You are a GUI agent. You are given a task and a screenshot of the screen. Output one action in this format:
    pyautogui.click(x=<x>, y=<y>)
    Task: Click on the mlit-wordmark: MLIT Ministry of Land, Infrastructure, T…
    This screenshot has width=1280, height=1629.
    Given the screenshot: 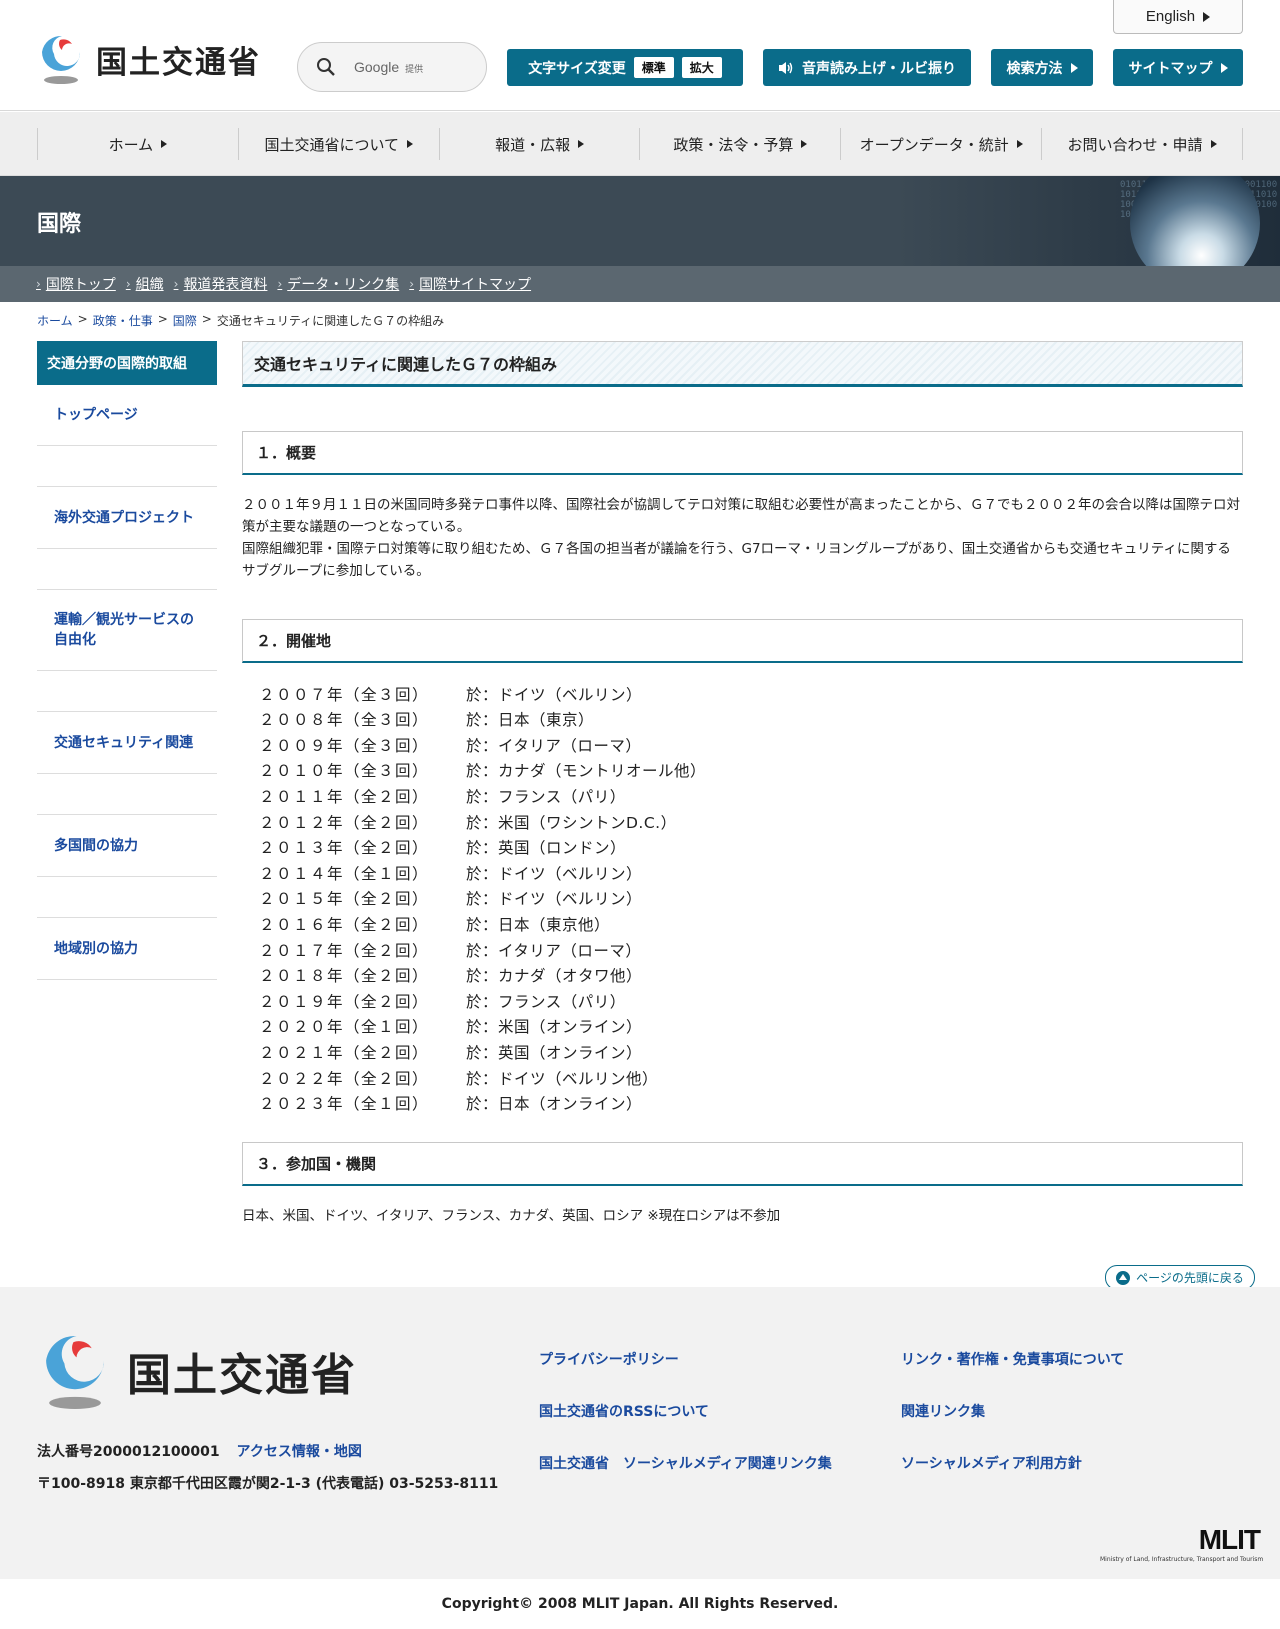 What is the action you would take?
    pyautogui.click(x=1182, y=1543)
    